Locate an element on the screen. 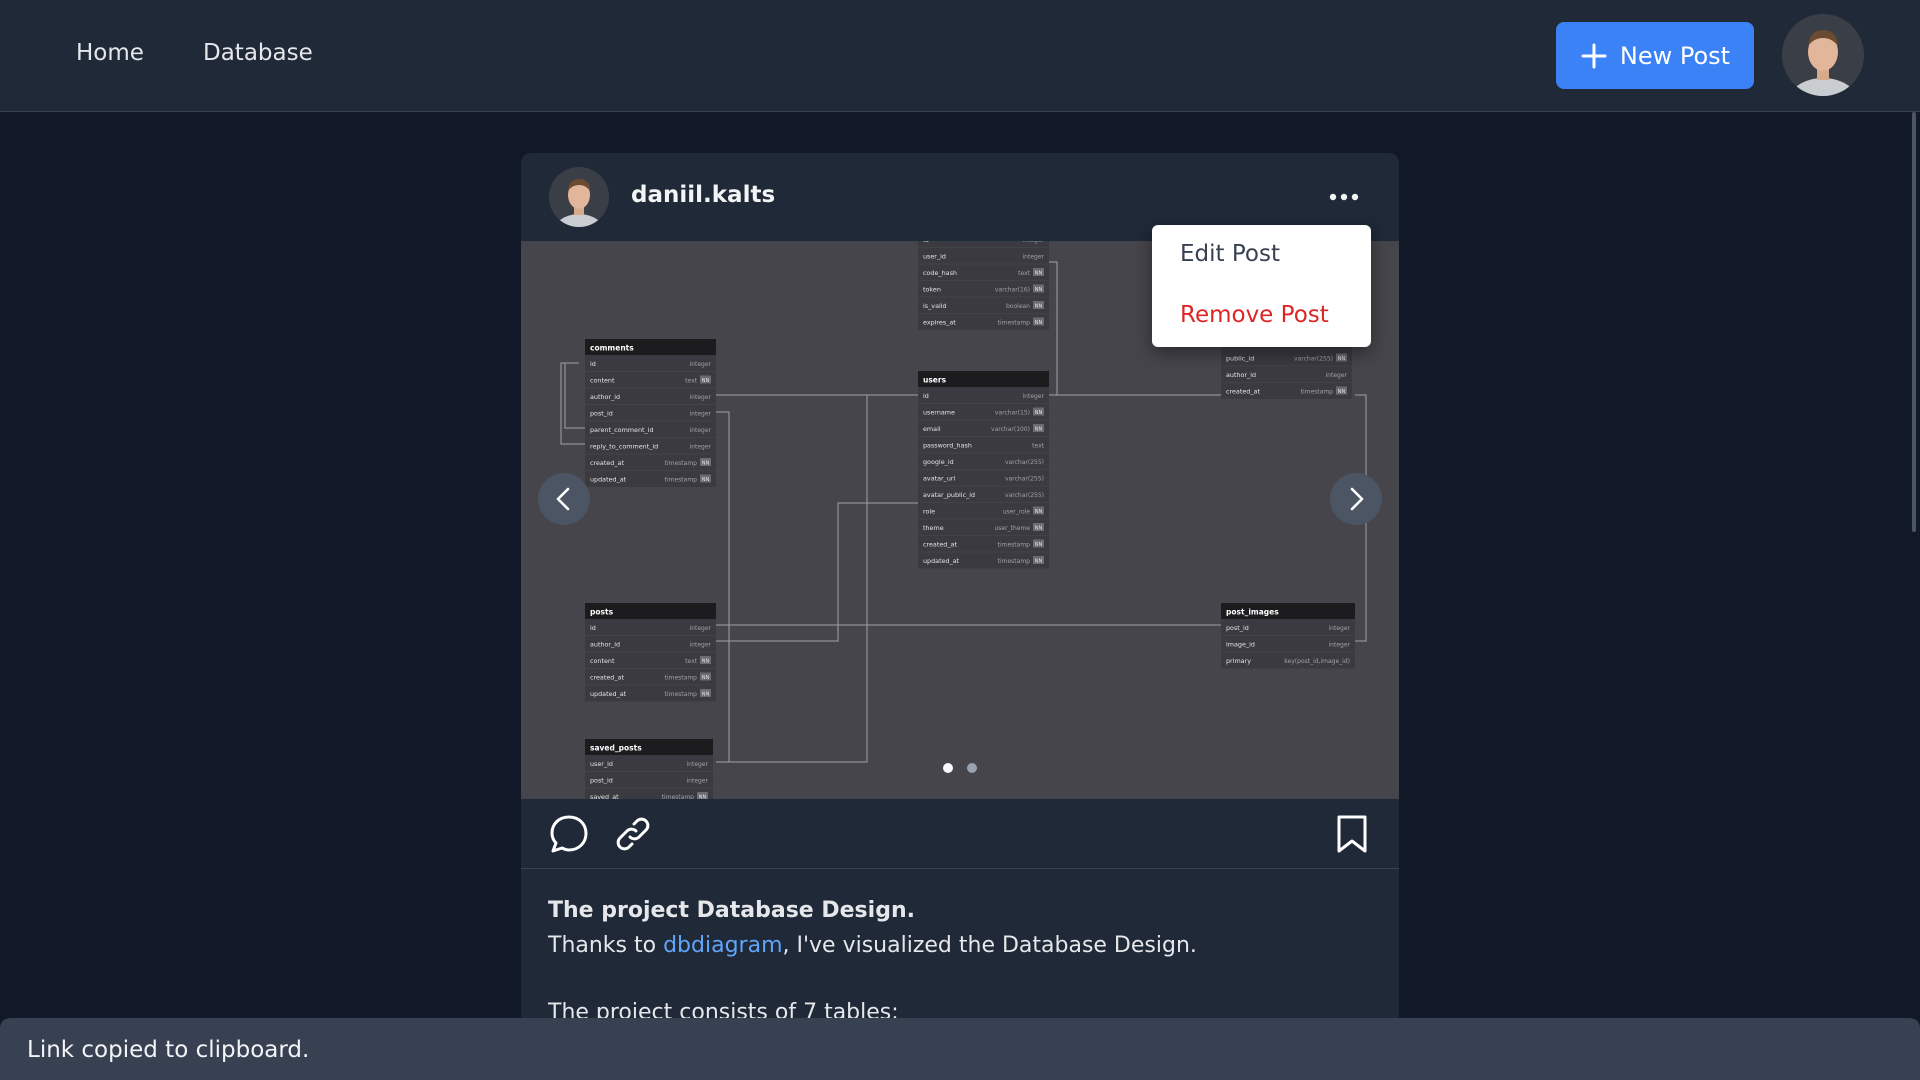 This screenshot has width=1920, height=1080. bookmark-icon is located at coordinates (1352, 834).